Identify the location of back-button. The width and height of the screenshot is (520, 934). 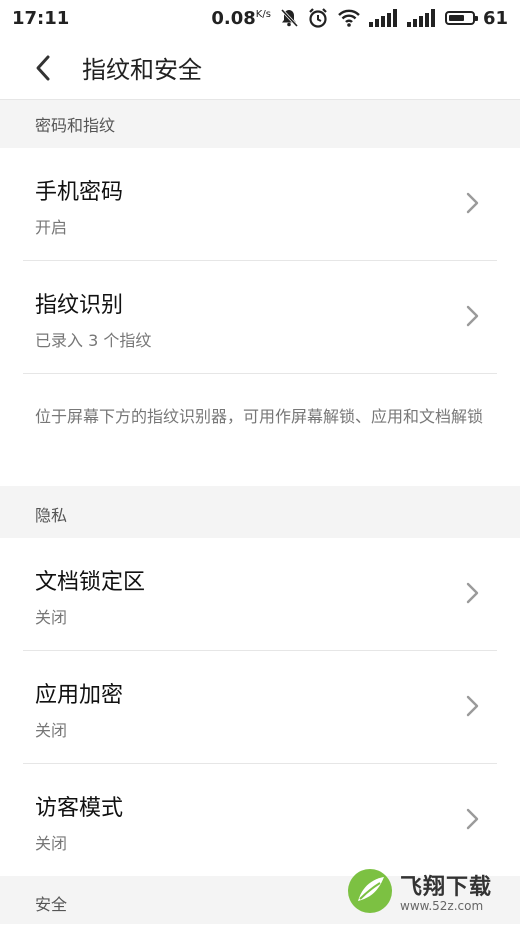
(43, 68).